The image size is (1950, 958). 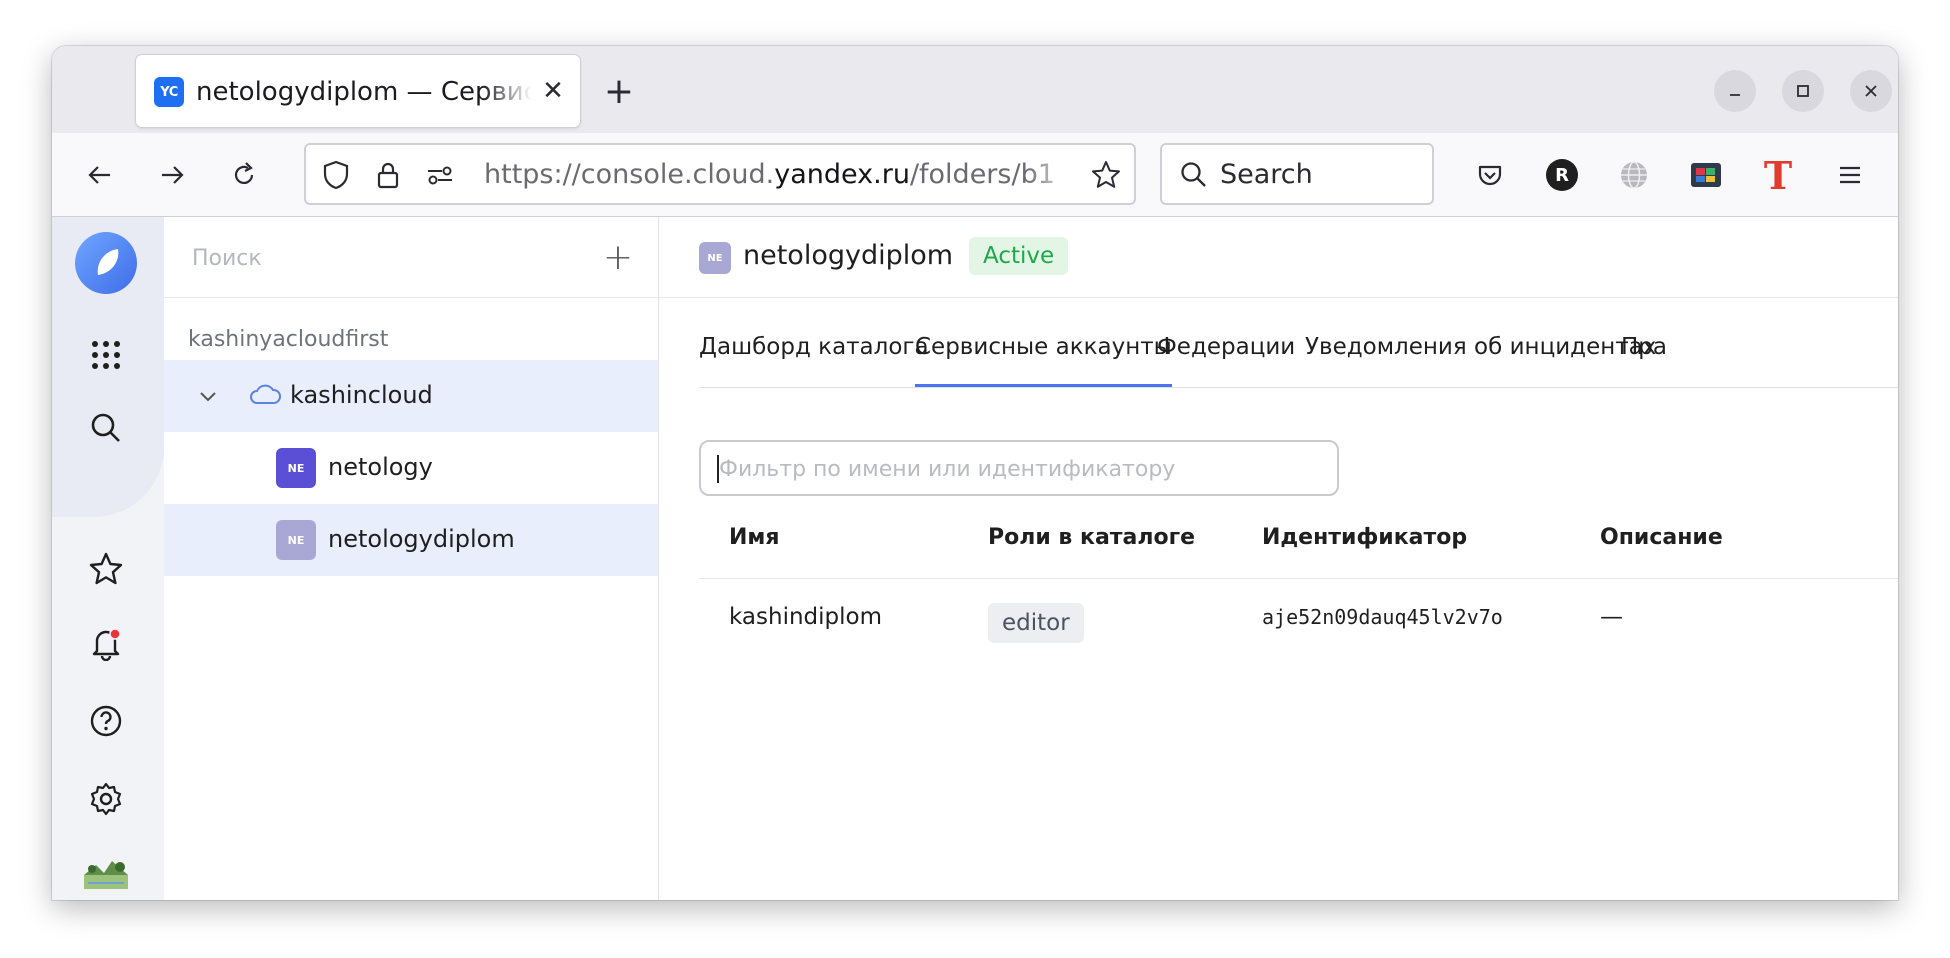 I want to click on color-extension-icon, so click(x=1706, y=175).